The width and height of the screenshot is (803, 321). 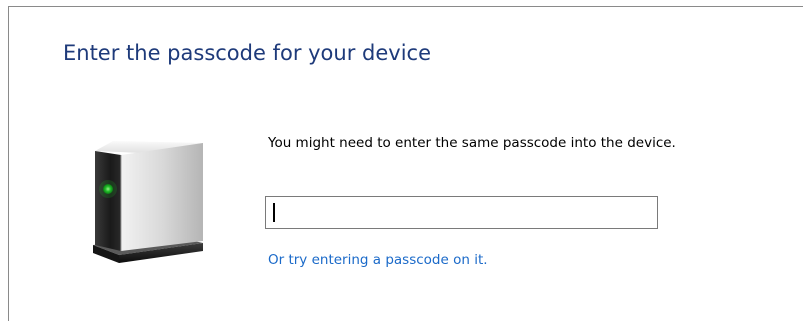 I want to click on device-icon, so click(x=151, y=207).